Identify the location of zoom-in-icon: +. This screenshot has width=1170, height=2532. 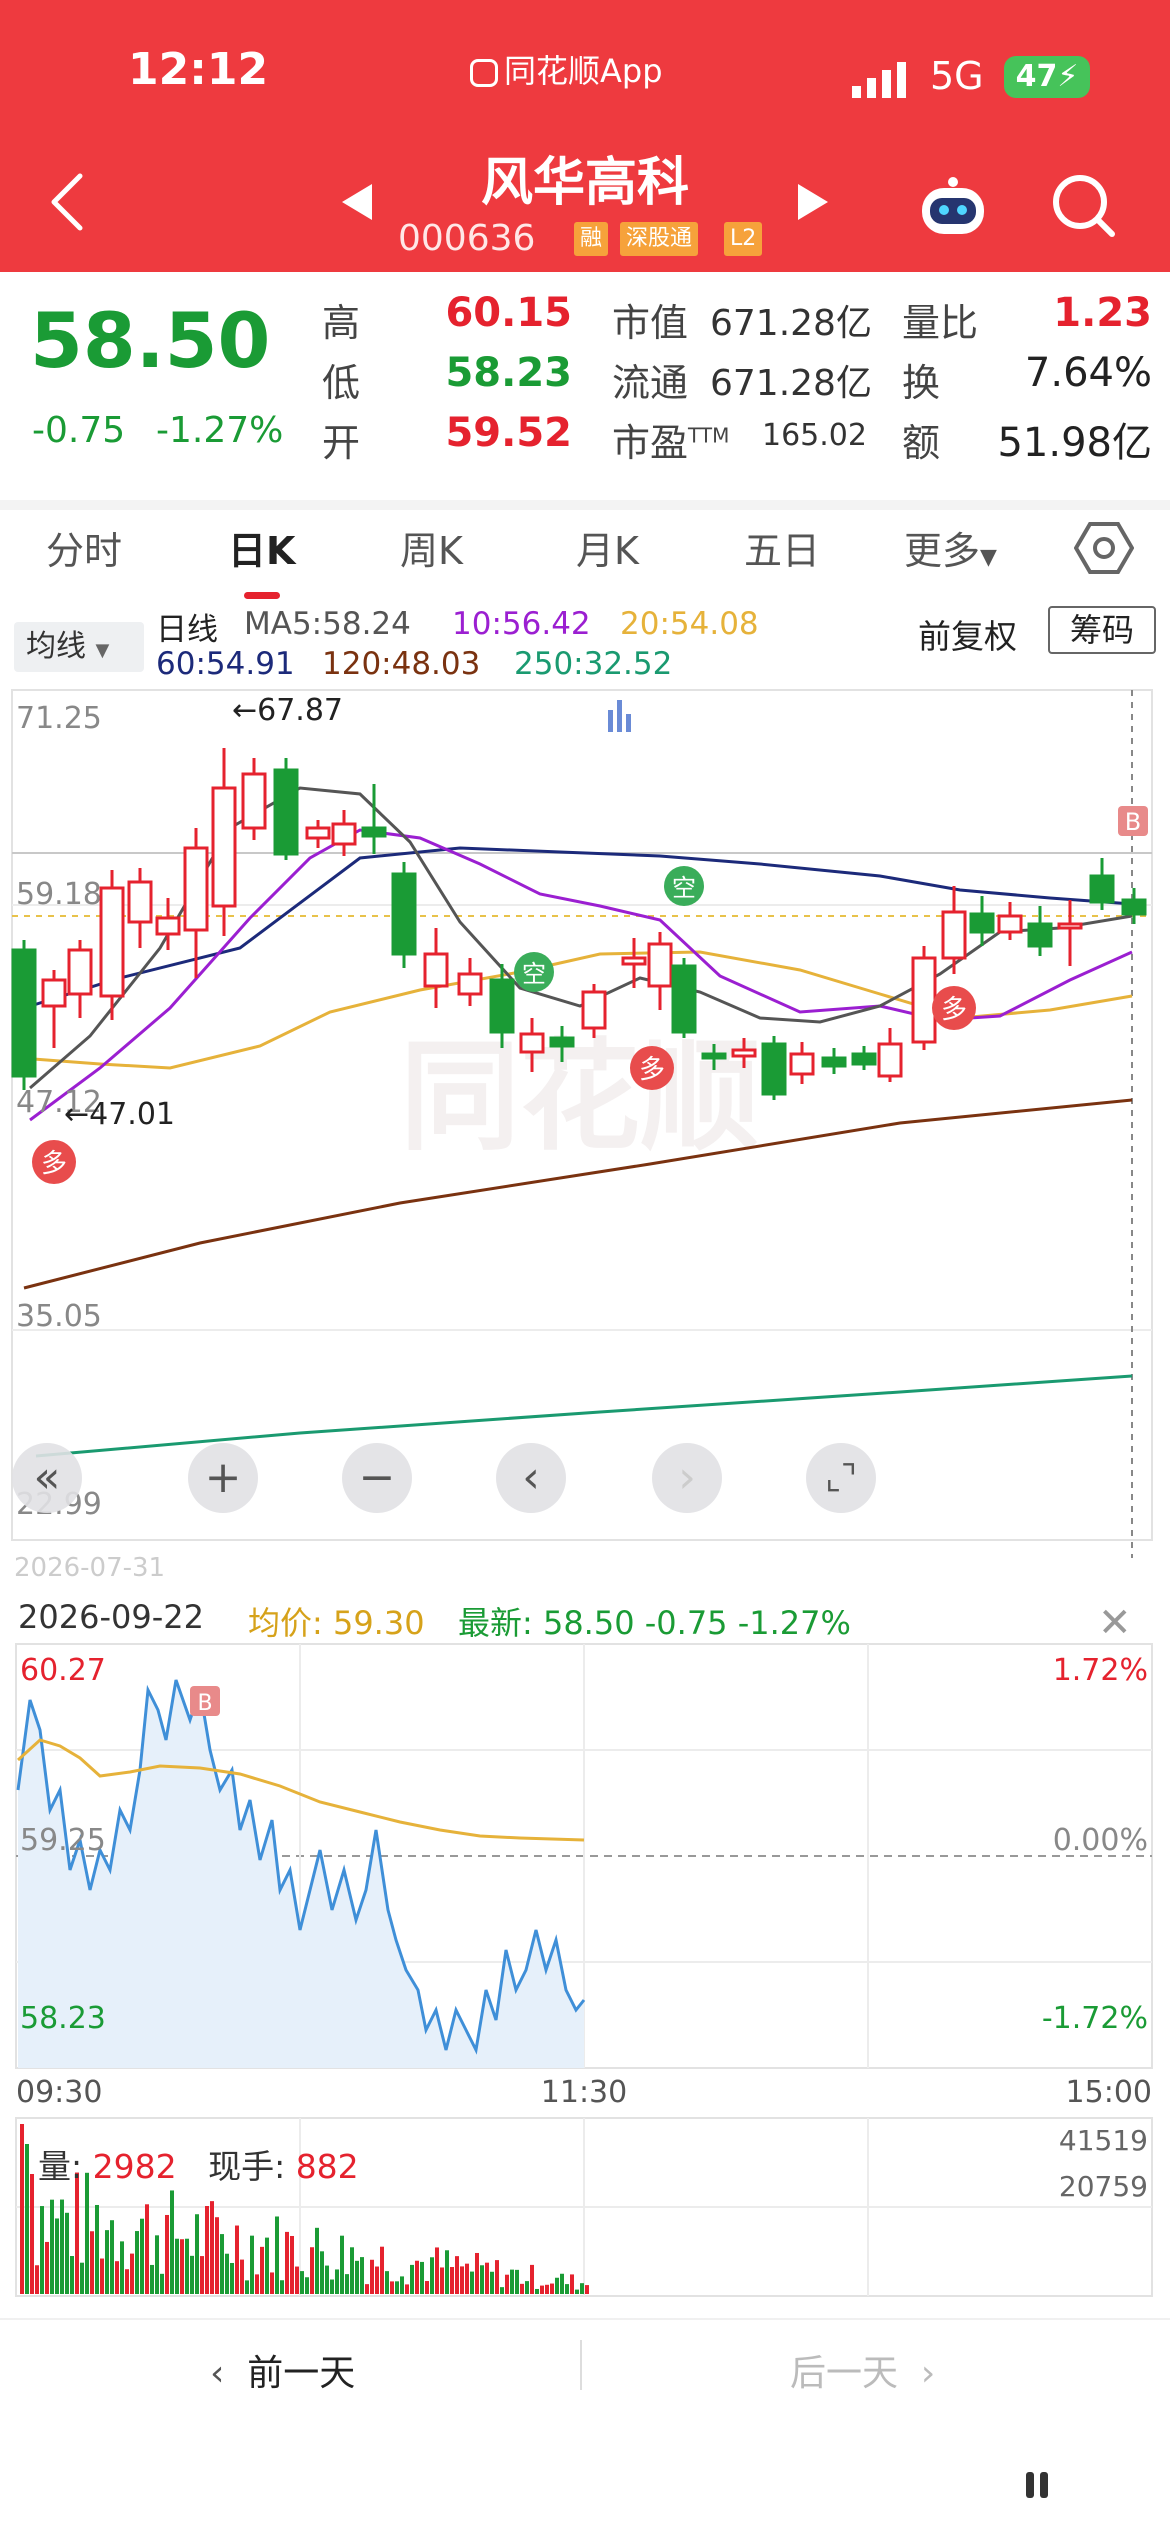
(223, 1478).